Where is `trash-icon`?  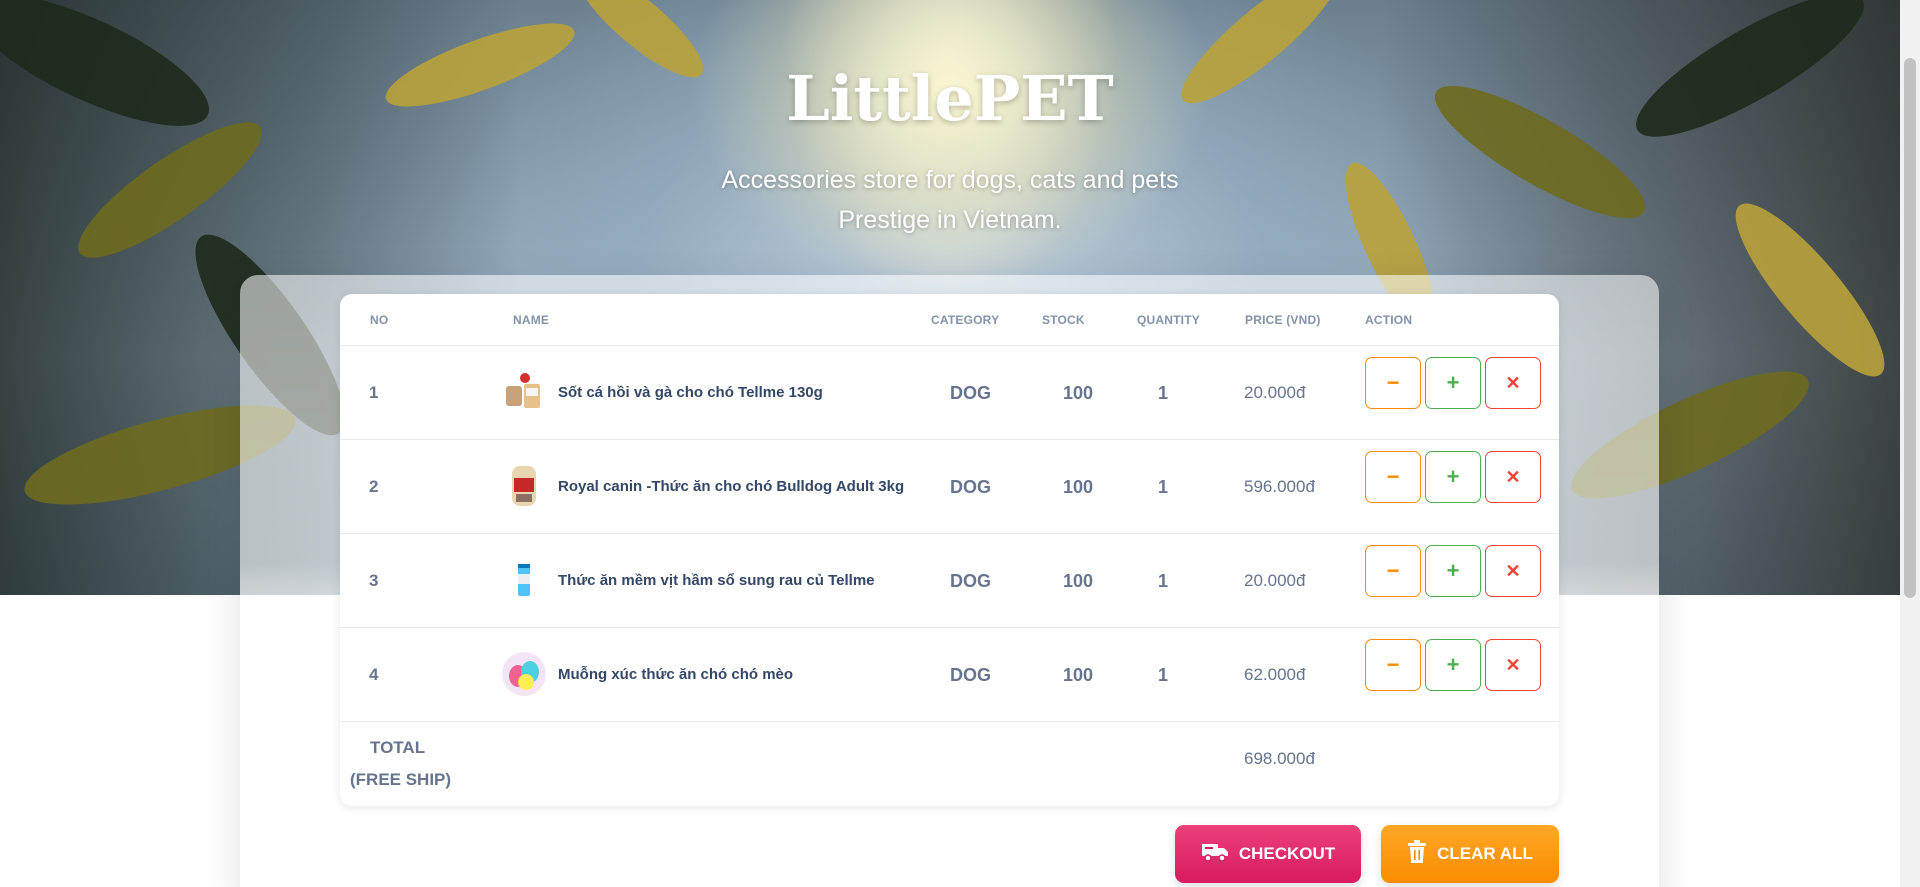 trash-icon is located at coordinates (1417, 854).